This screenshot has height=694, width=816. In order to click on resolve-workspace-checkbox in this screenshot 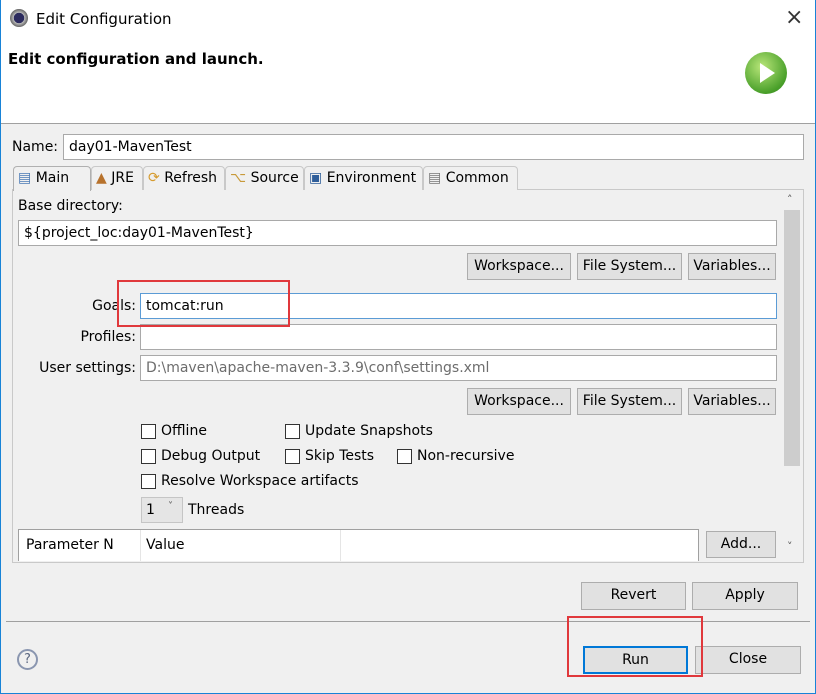, I will do `click(148, 481)`.